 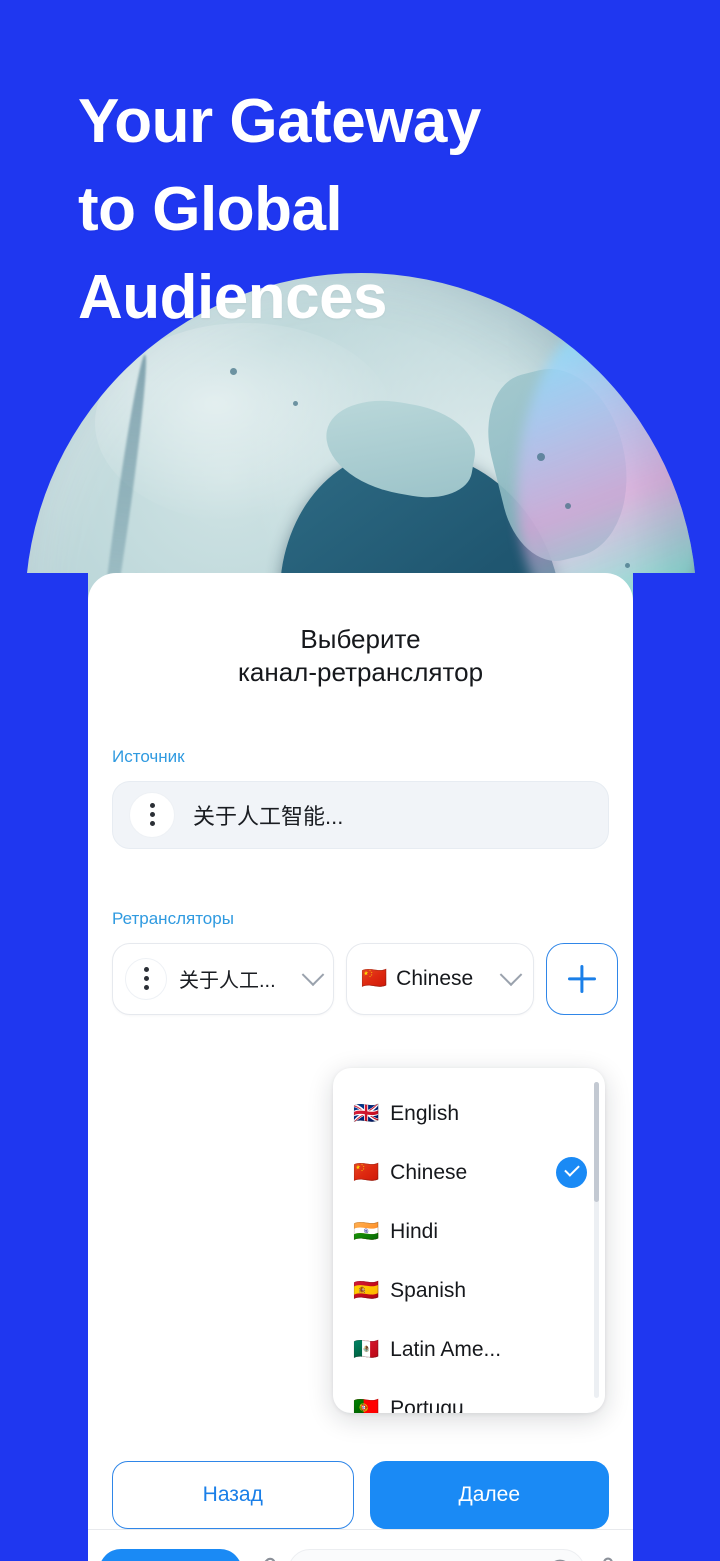 I want to click on list-item: 🇨🇳 Chinese, so click(x=469, y=1172).